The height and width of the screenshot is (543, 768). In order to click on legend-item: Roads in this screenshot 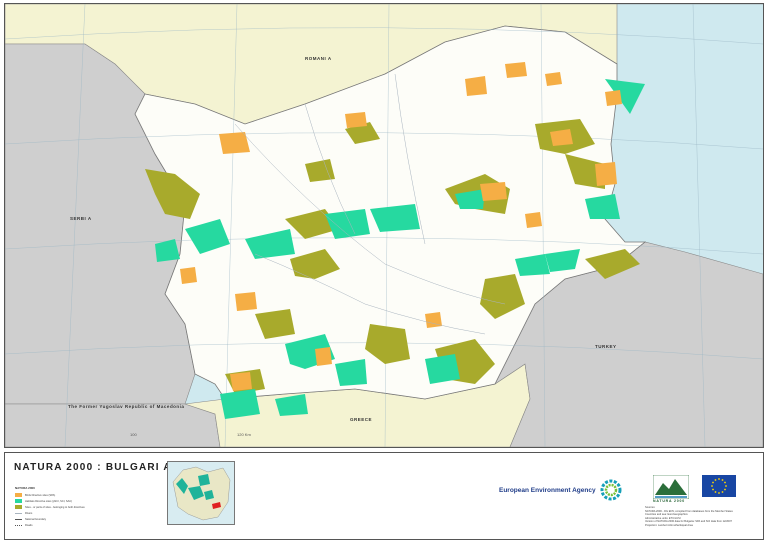, I will do `click(58, 525)`.